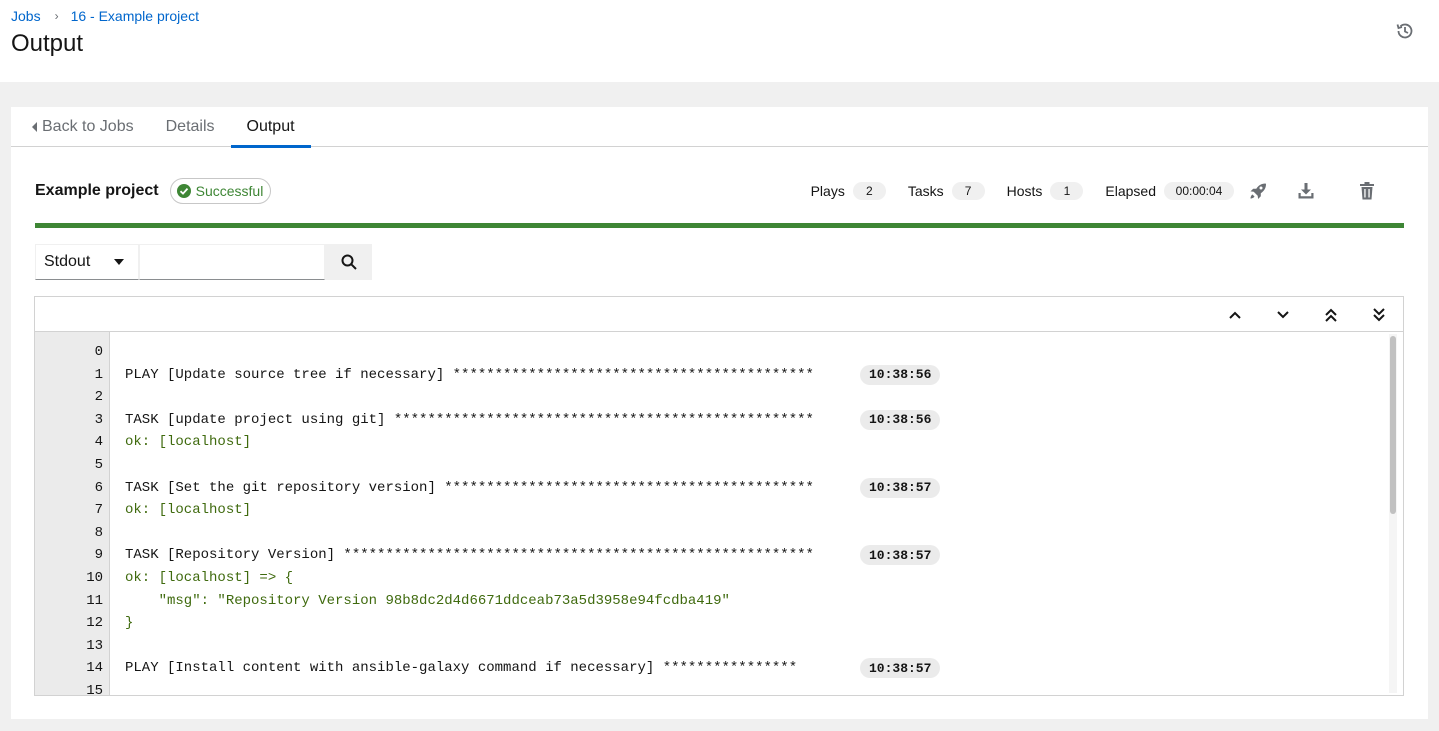 This screenshot has width=1439, height=731. I want to click on output-scrollbar-thumb, so click(1393, 425).